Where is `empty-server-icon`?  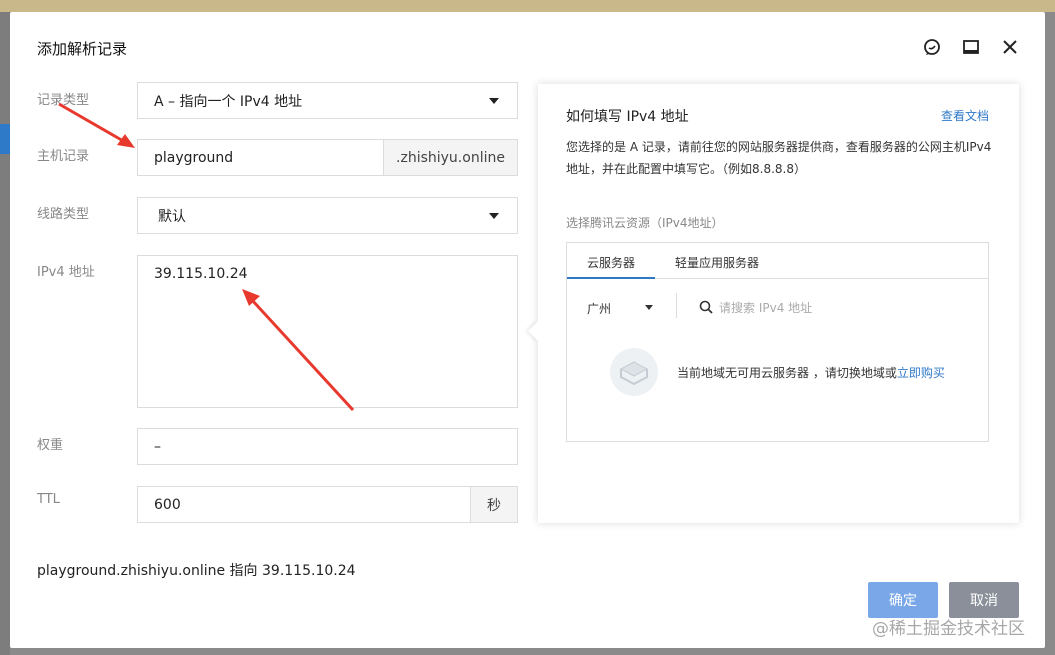
empty-server-icon is located at coordinates (634, 372).